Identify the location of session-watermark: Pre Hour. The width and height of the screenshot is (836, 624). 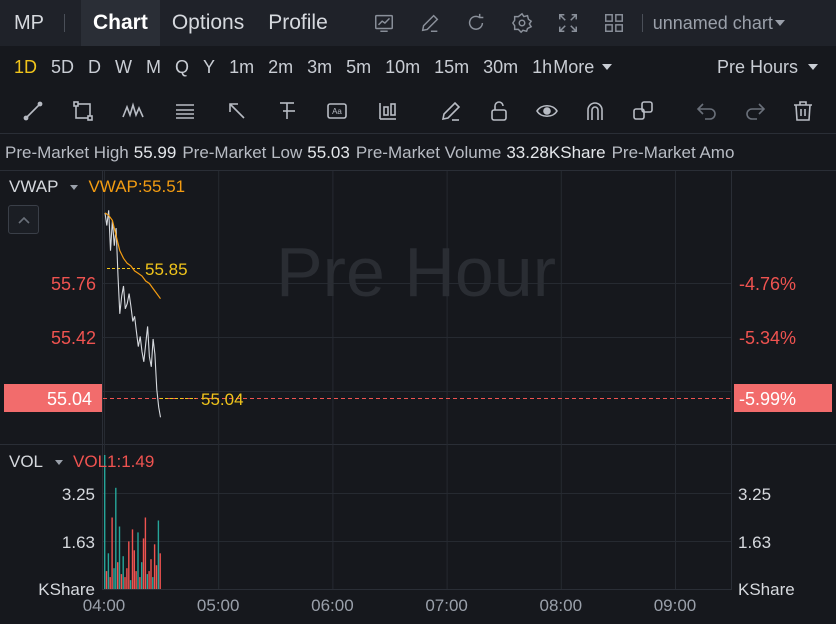
(416, 272).